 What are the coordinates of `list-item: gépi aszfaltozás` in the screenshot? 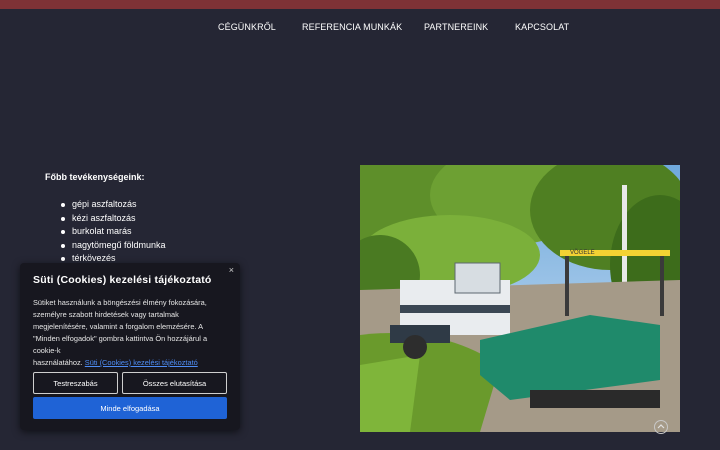 It's located at (112, 205).